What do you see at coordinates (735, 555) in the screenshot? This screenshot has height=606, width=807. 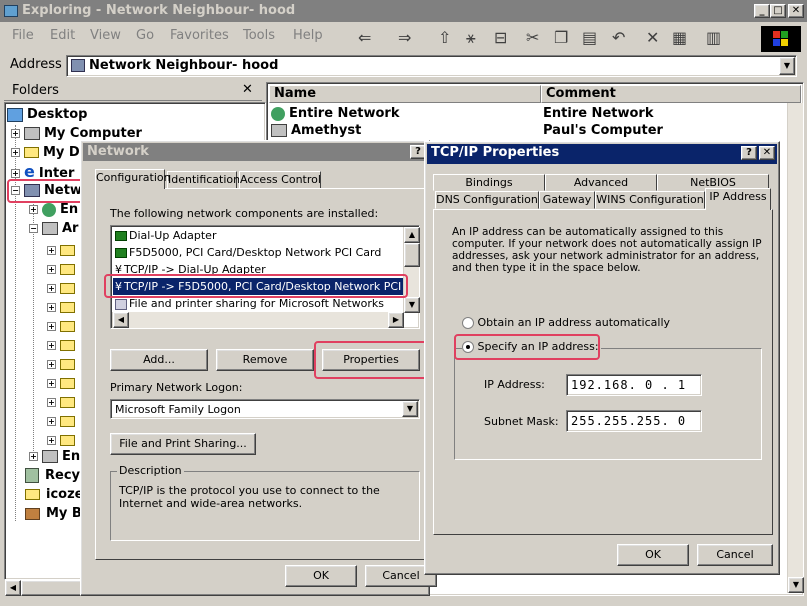 I see `tcpip-cancel-button: Cancel` at bounding box center [735, 555].